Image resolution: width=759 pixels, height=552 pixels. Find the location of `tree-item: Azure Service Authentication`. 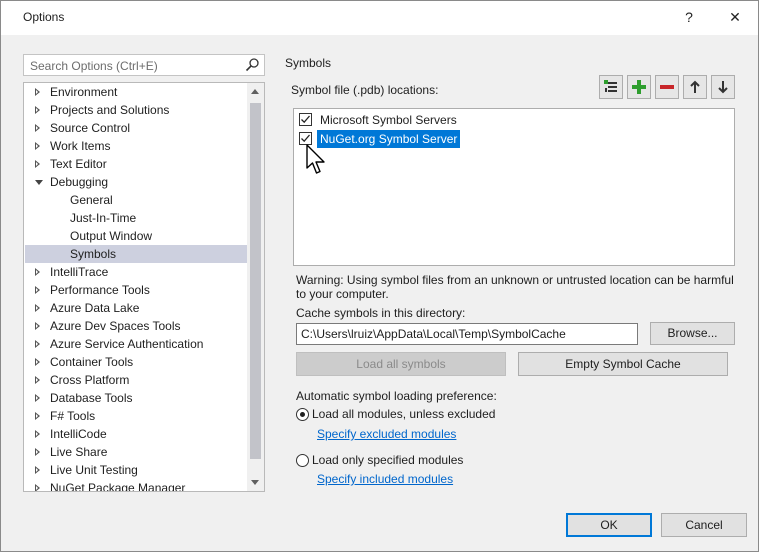

tree-item: Azure Service Authentication is located at coordinates (136, 344).